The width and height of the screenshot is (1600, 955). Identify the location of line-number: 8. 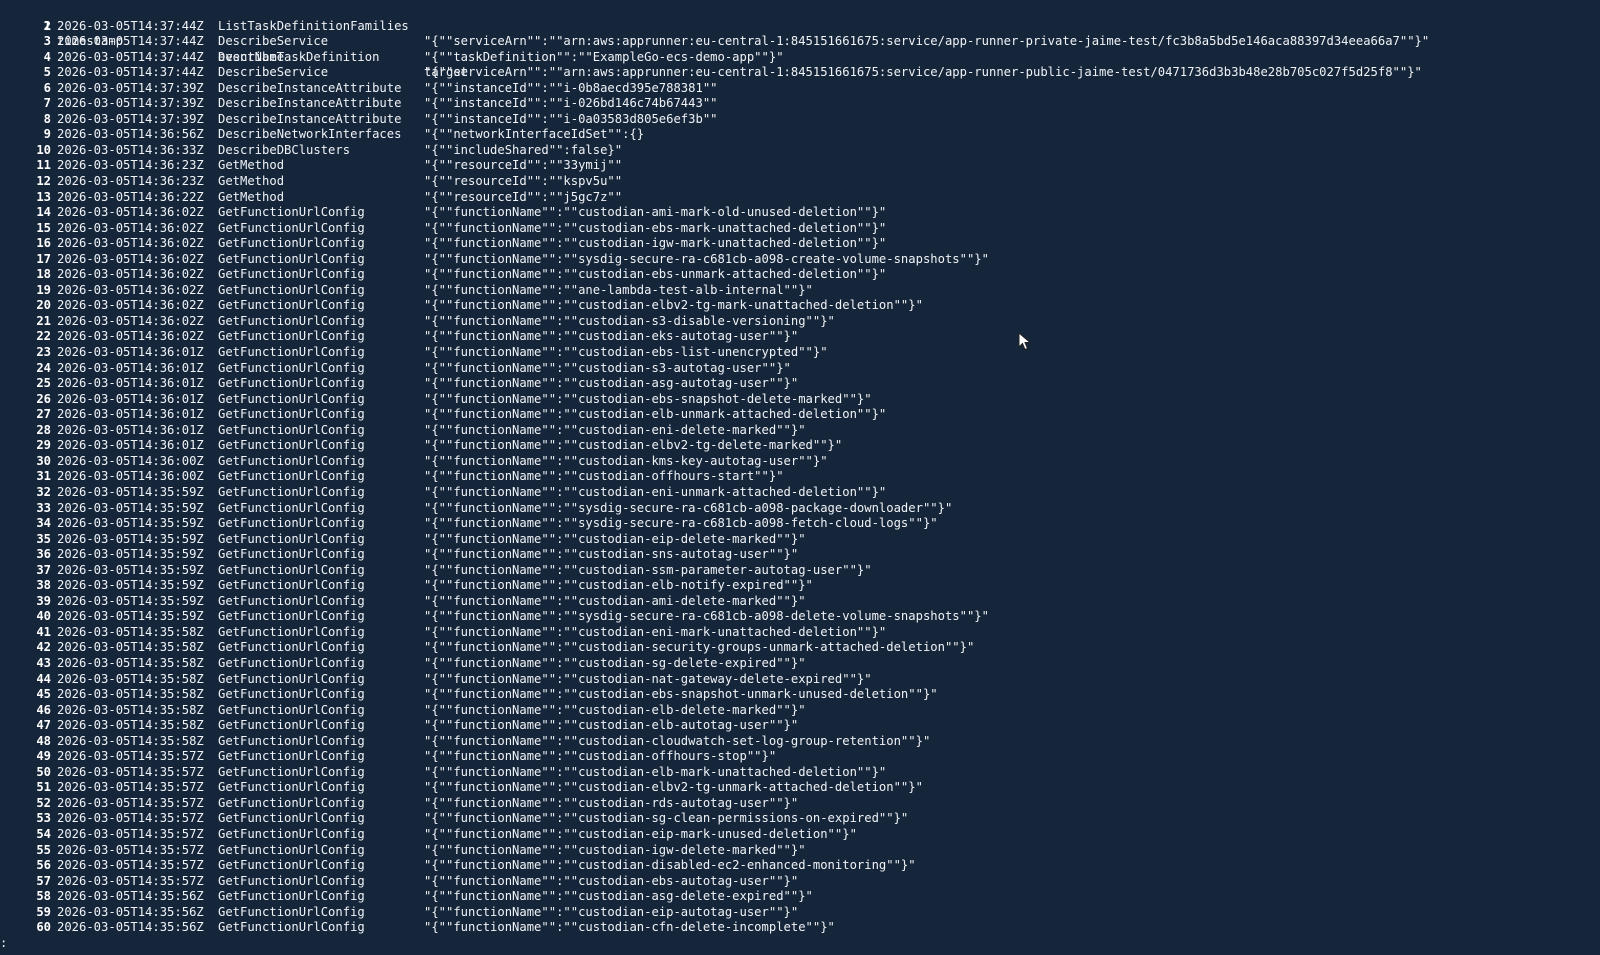
(47, 118).